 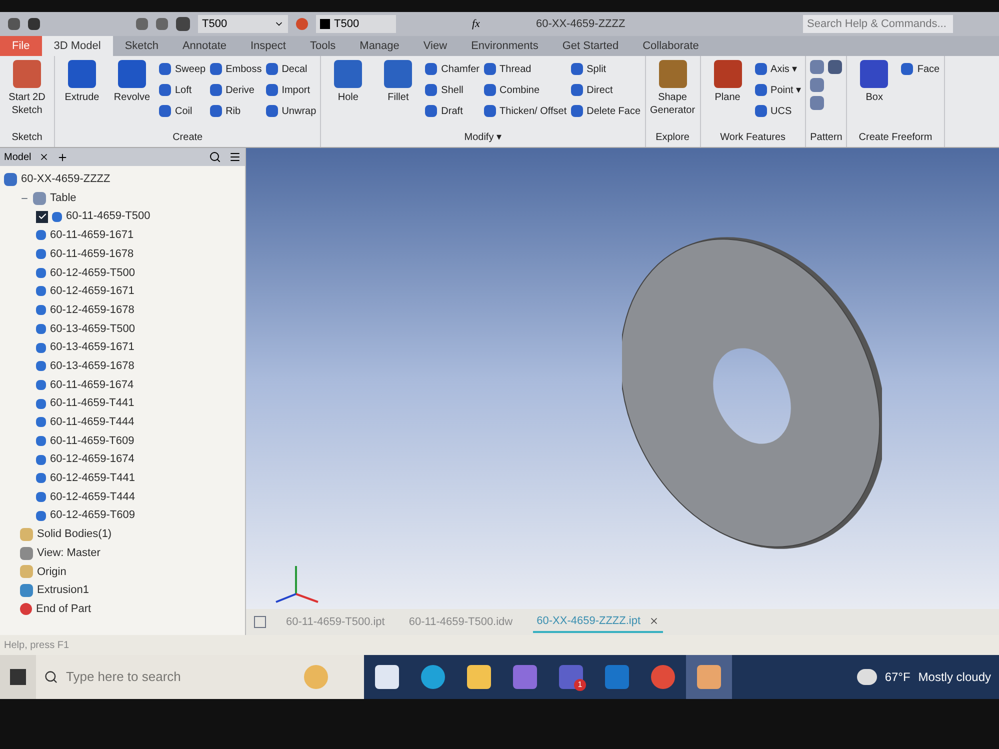 What do you see at coordinates (291, 111) in the screenshot?
I see `ribbon-button: Unwrap` at bounding box center [291, 111].